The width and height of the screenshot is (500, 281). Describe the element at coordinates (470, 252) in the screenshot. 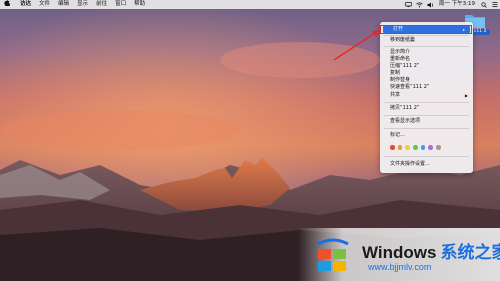

I see `watermark-brand-cn: 系统之家` at that location.